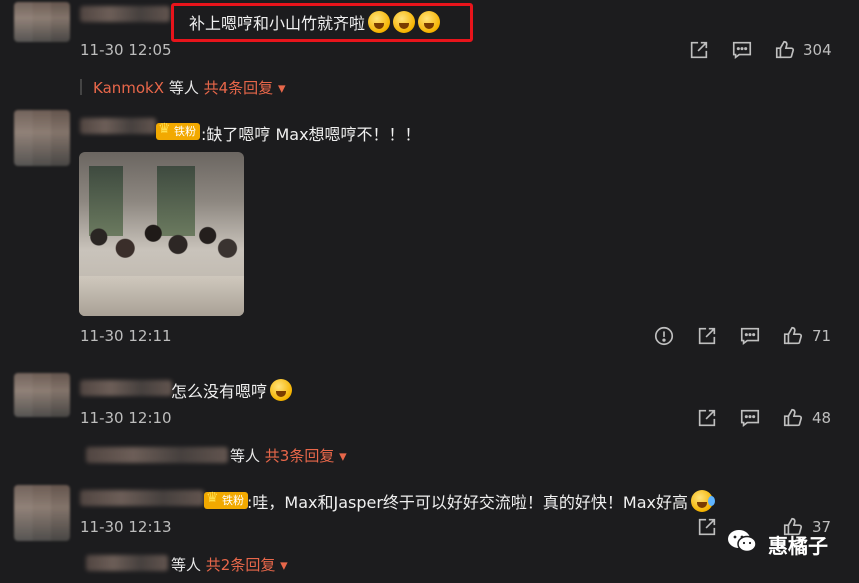 The height and width of the screenshot is (583, 859). Describe the element at coordinates (822, 418) in the screenshot. I see `like-count: 48` at that location.